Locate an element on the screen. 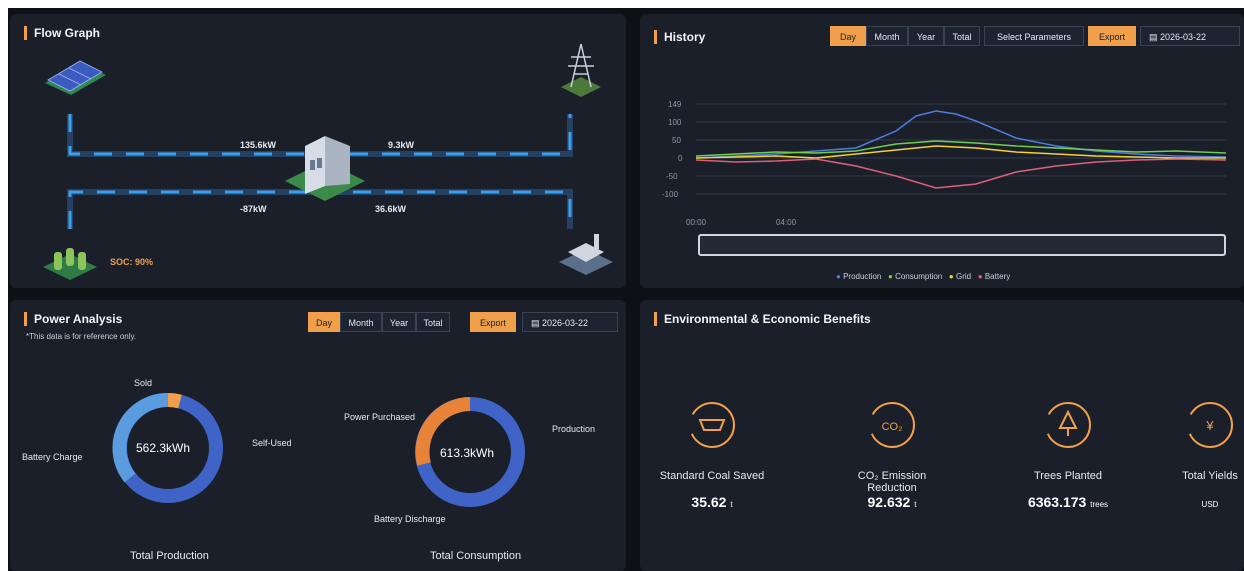 The image size is (1244, 571). history-y-tick: -50 is located at coordinates (672, 176).